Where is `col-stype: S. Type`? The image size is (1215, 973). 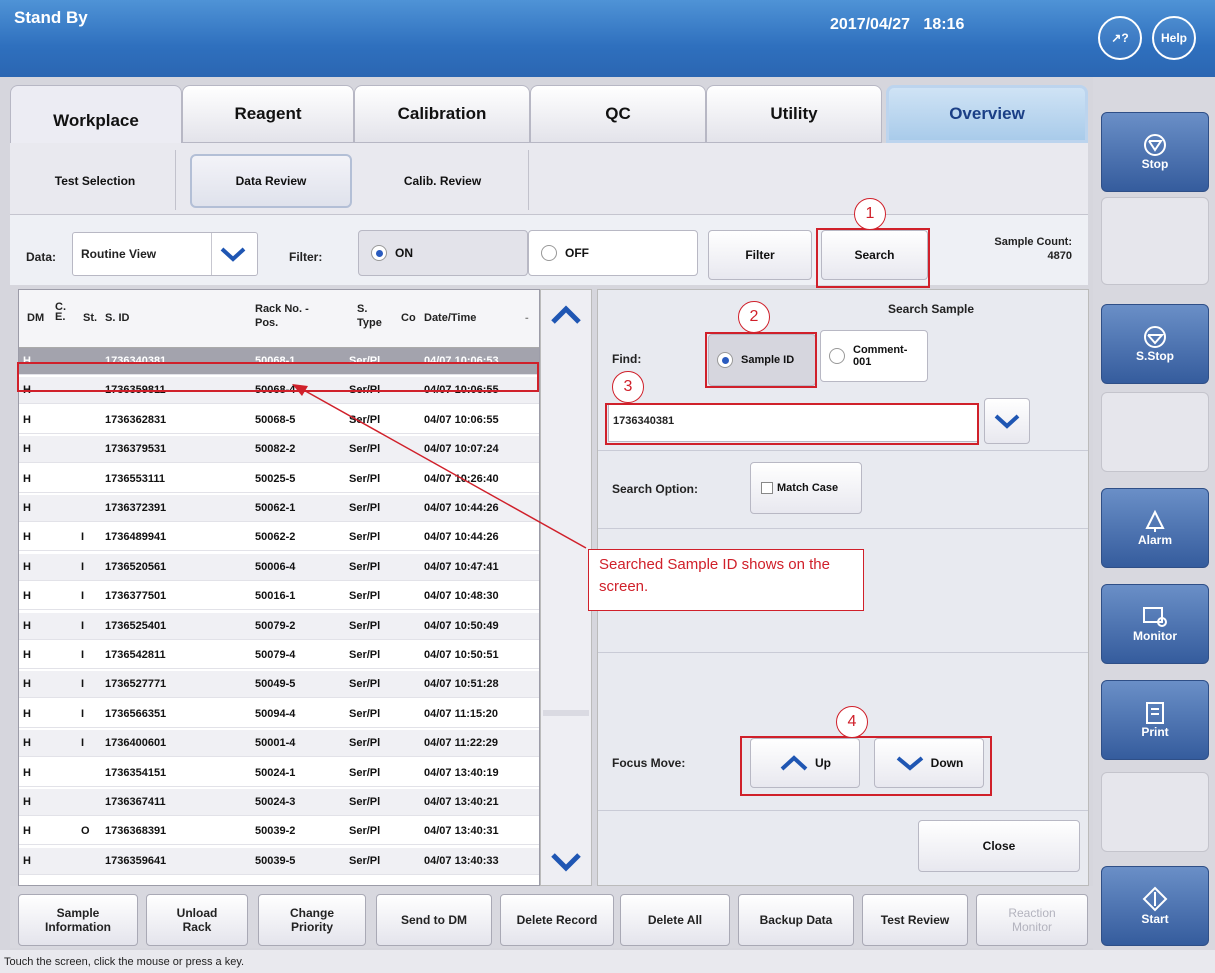 col-stype: S. Type is located at coordinates (369, 316).